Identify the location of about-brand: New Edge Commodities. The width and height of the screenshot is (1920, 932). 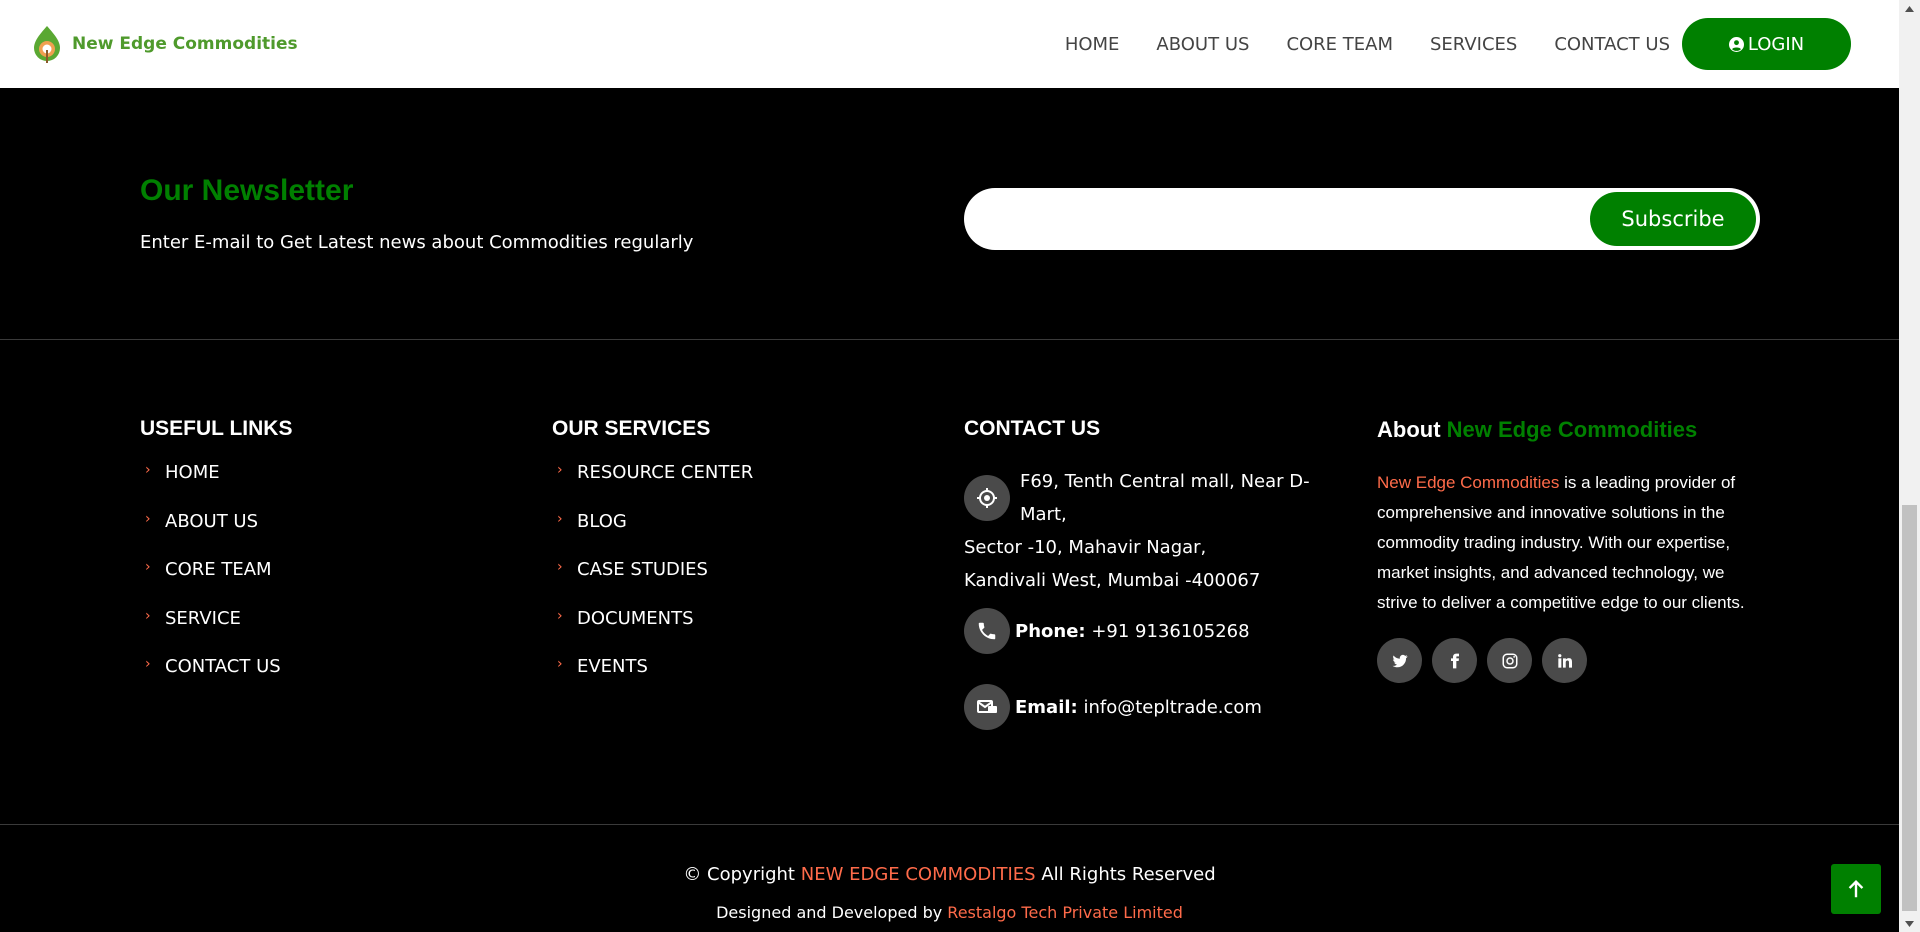
(1468, 482).